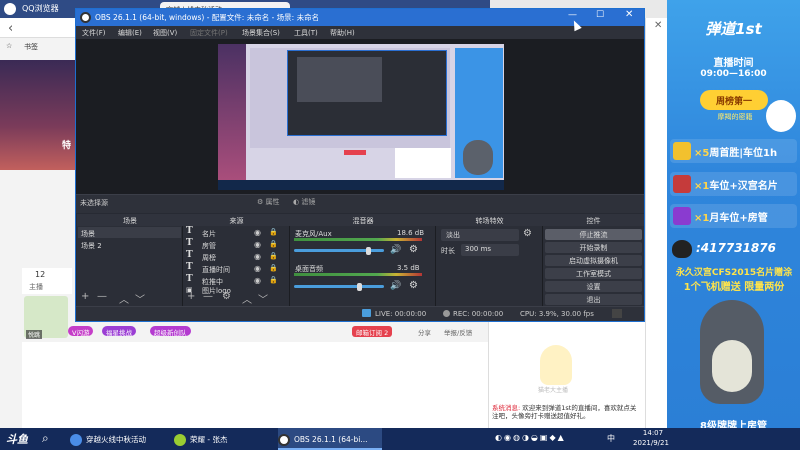 Image resolution: width=800 pixels, height=450 pixels. Describe the element at coordinates (567, 412) in the screenshot. I see `chat-system-message: 系统消息: 欢迎来到弹道1st的直播间，喜欢就点关注吧，头像旁打卡赠送超值好礼。` at that location.